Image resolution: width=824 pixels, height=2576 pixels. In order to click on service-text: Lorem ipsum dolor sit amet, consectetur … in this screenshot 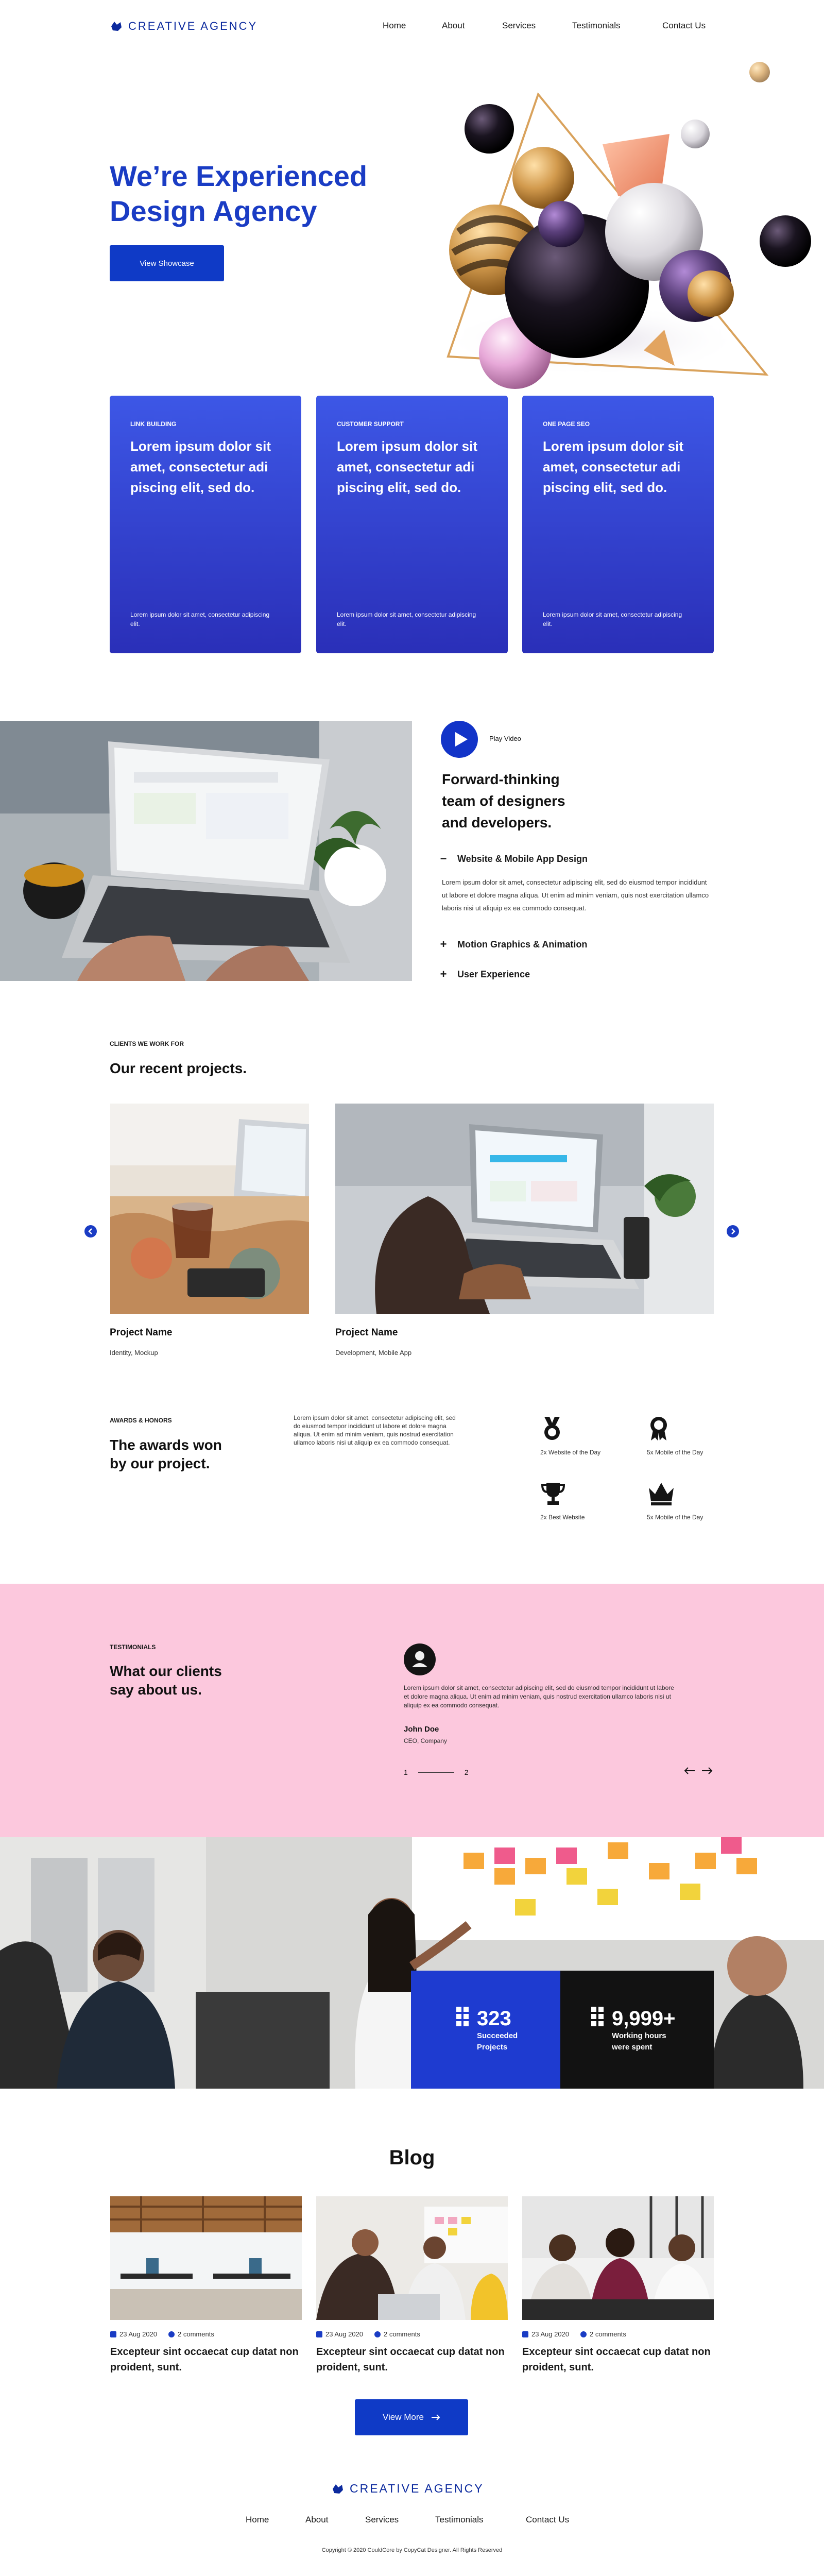, I will do `click(612, 619)`.